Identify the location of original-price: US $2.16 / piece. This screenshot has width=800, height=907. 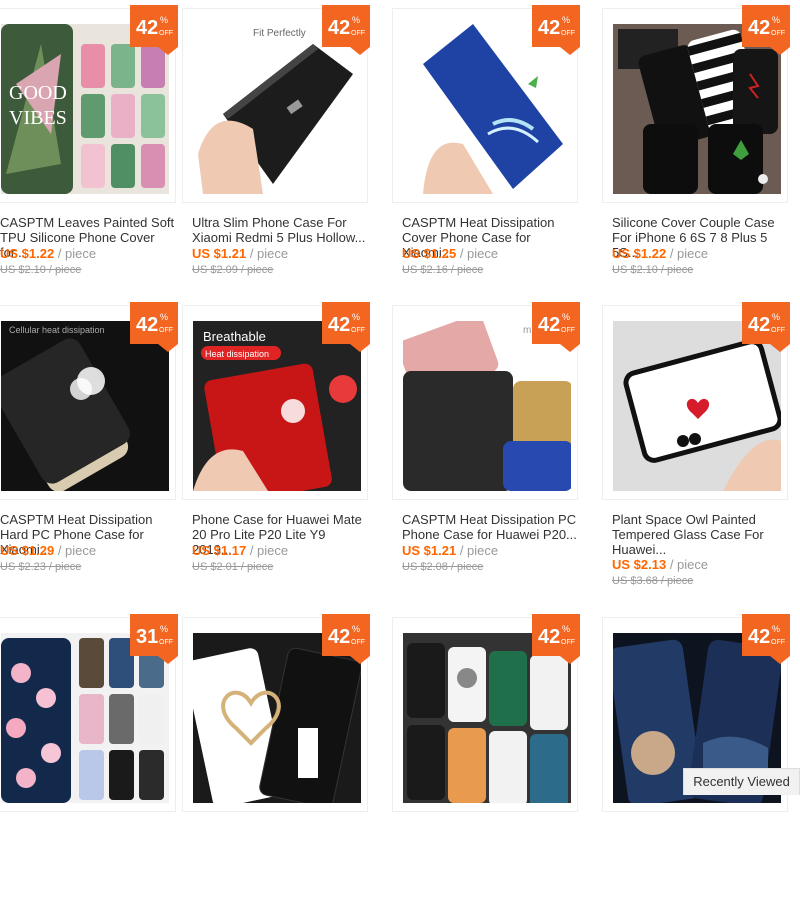
(443, 270).